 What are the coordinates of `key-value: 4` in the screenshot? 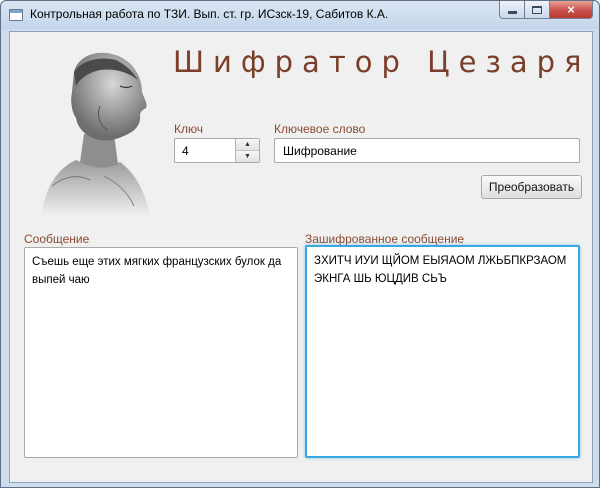 It's located at (185, 151).